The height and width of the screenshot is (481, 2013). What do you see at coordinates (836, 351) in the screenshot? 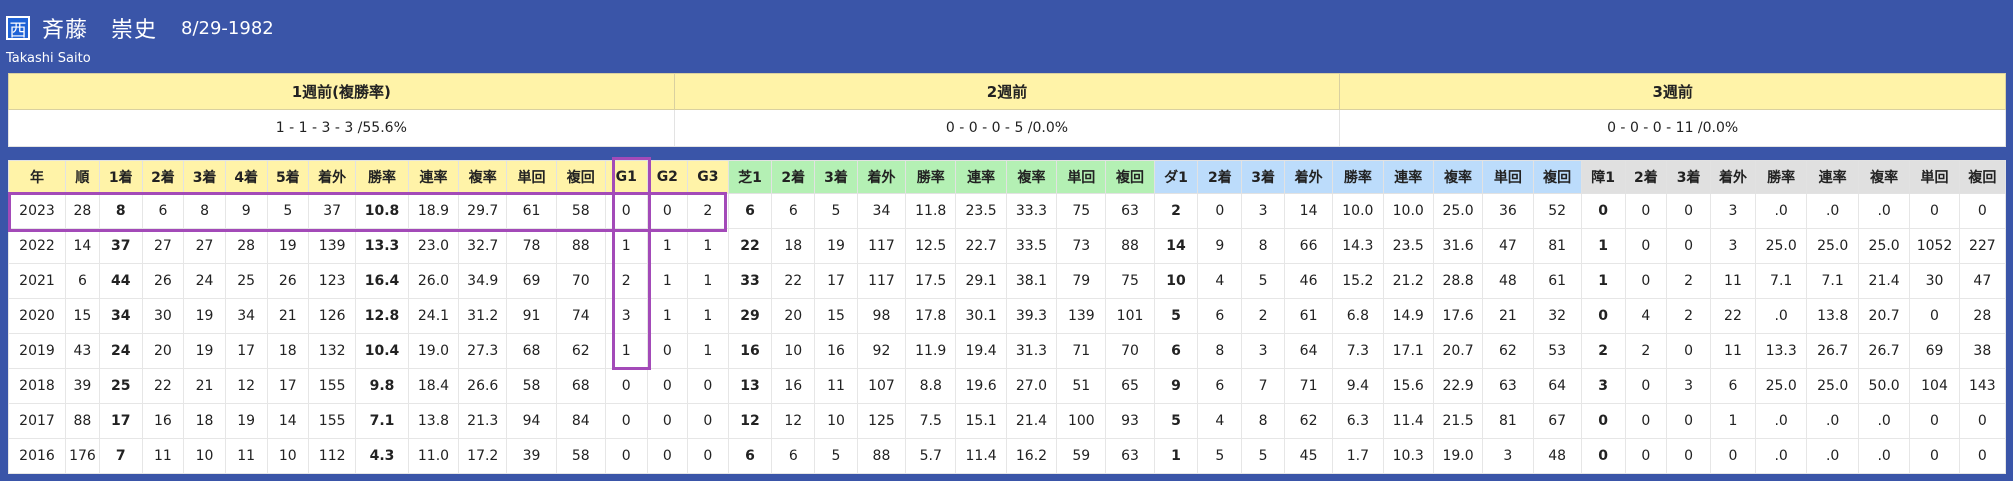
I see `stats-cell: 16` at bounding box center [836, 351].